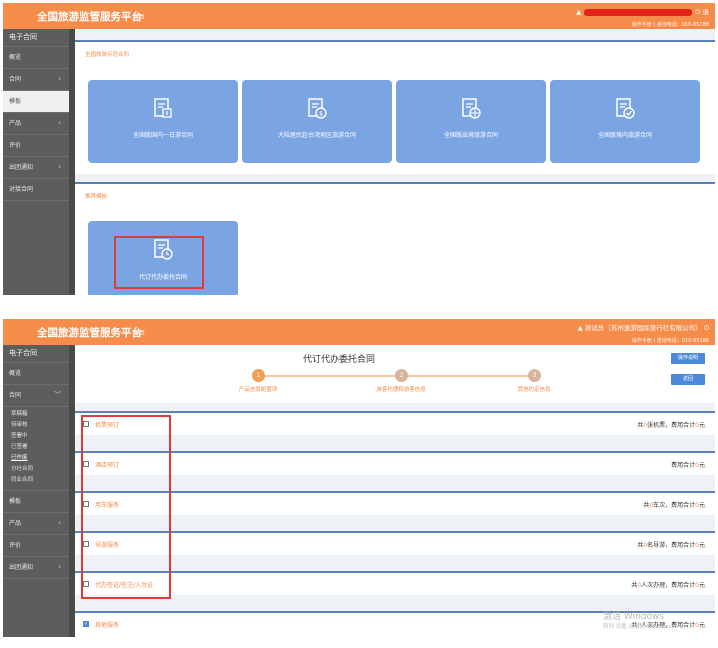 The width and height of the screenshot is (718, 648). Describe the element at coordinates (23, 37) in the screenshot. I see `sidebar-item-label: 电子合同` at that location.